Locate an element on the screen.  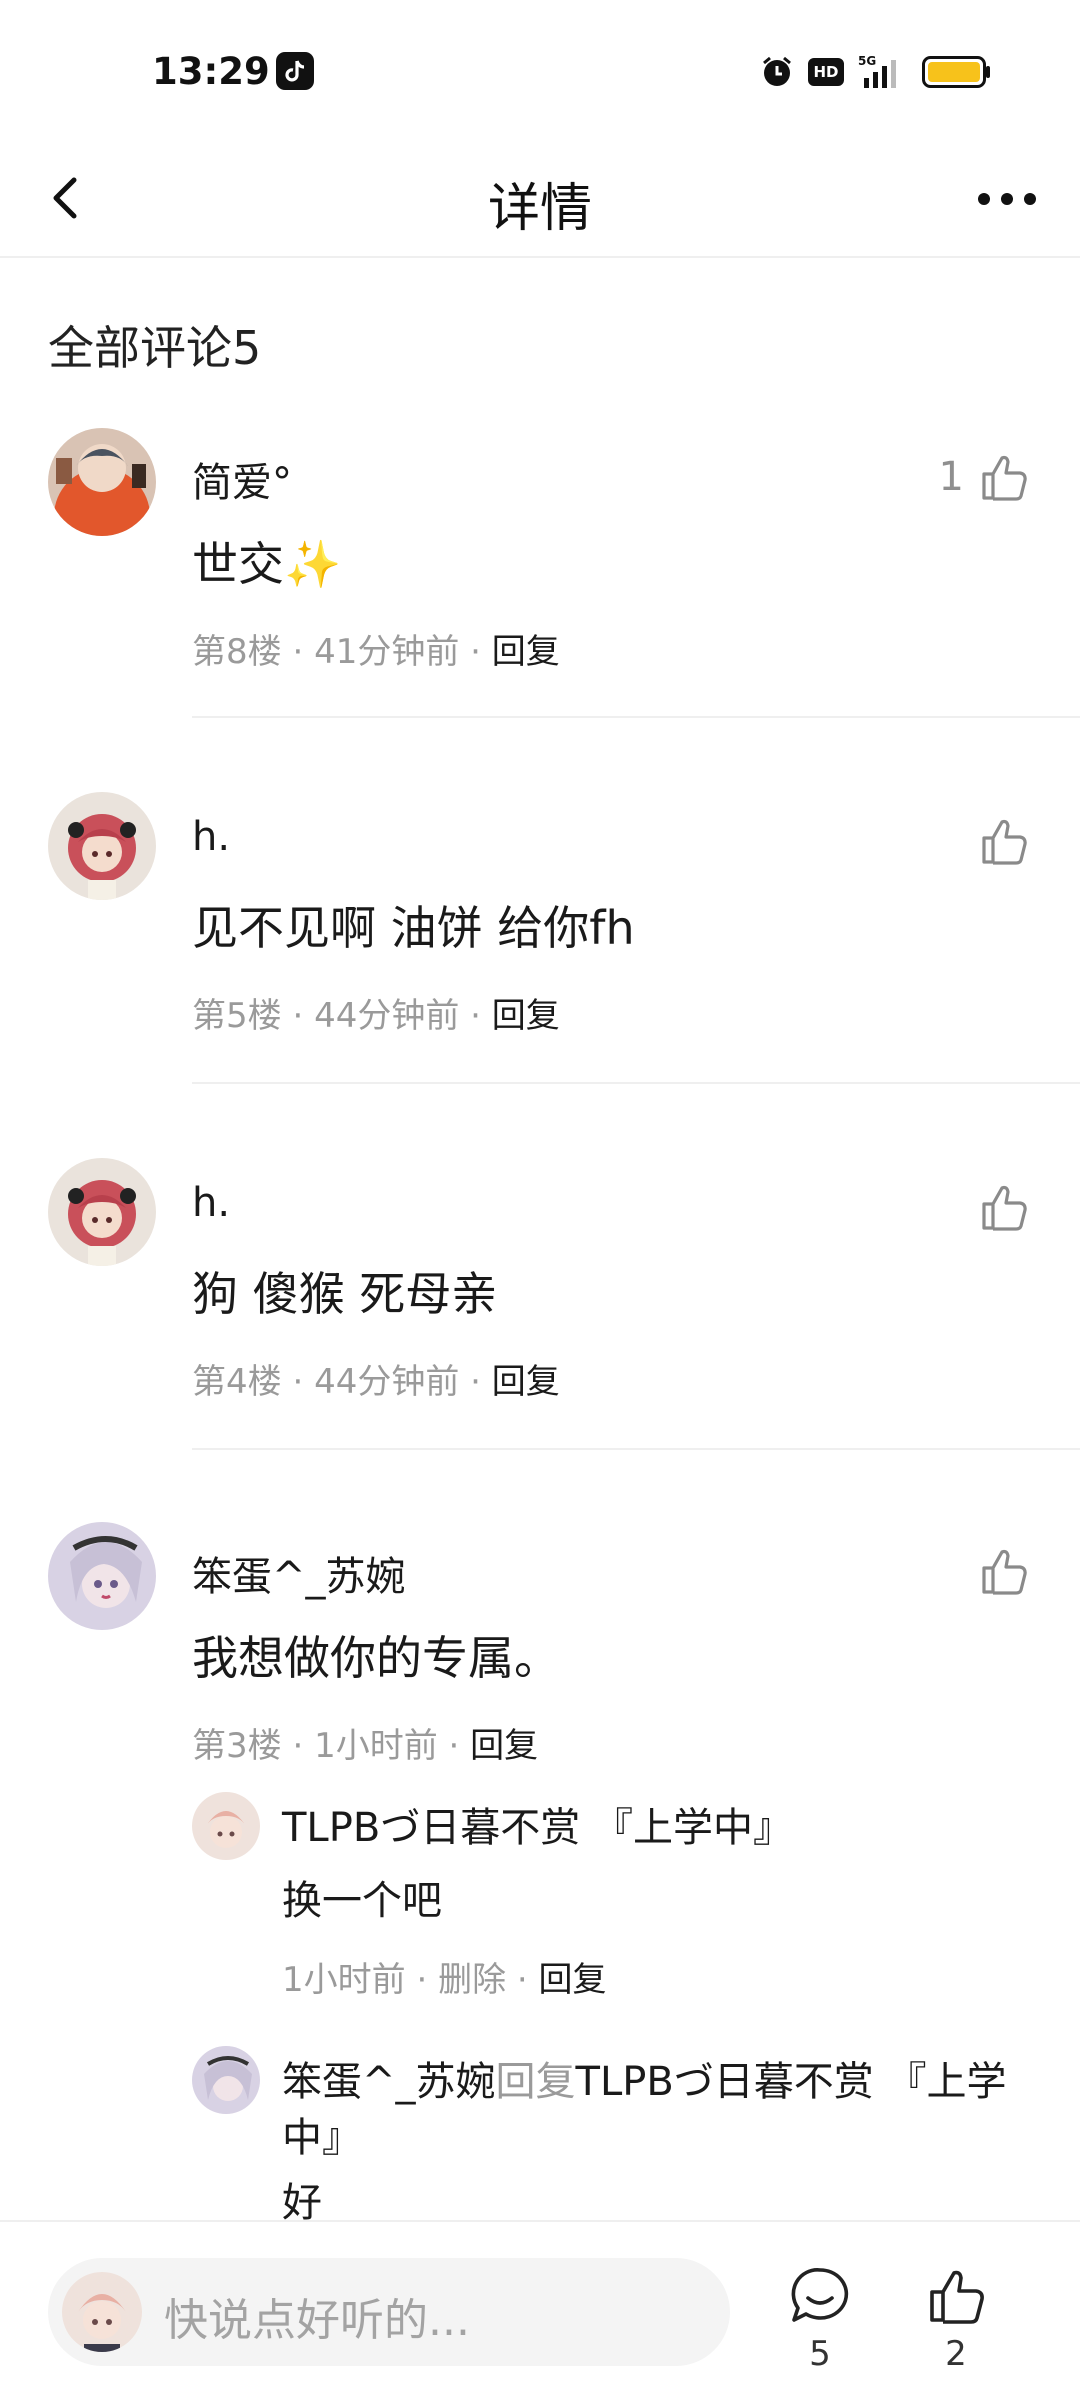
reply-word: 回复 is located at coordinates (535, 2082).